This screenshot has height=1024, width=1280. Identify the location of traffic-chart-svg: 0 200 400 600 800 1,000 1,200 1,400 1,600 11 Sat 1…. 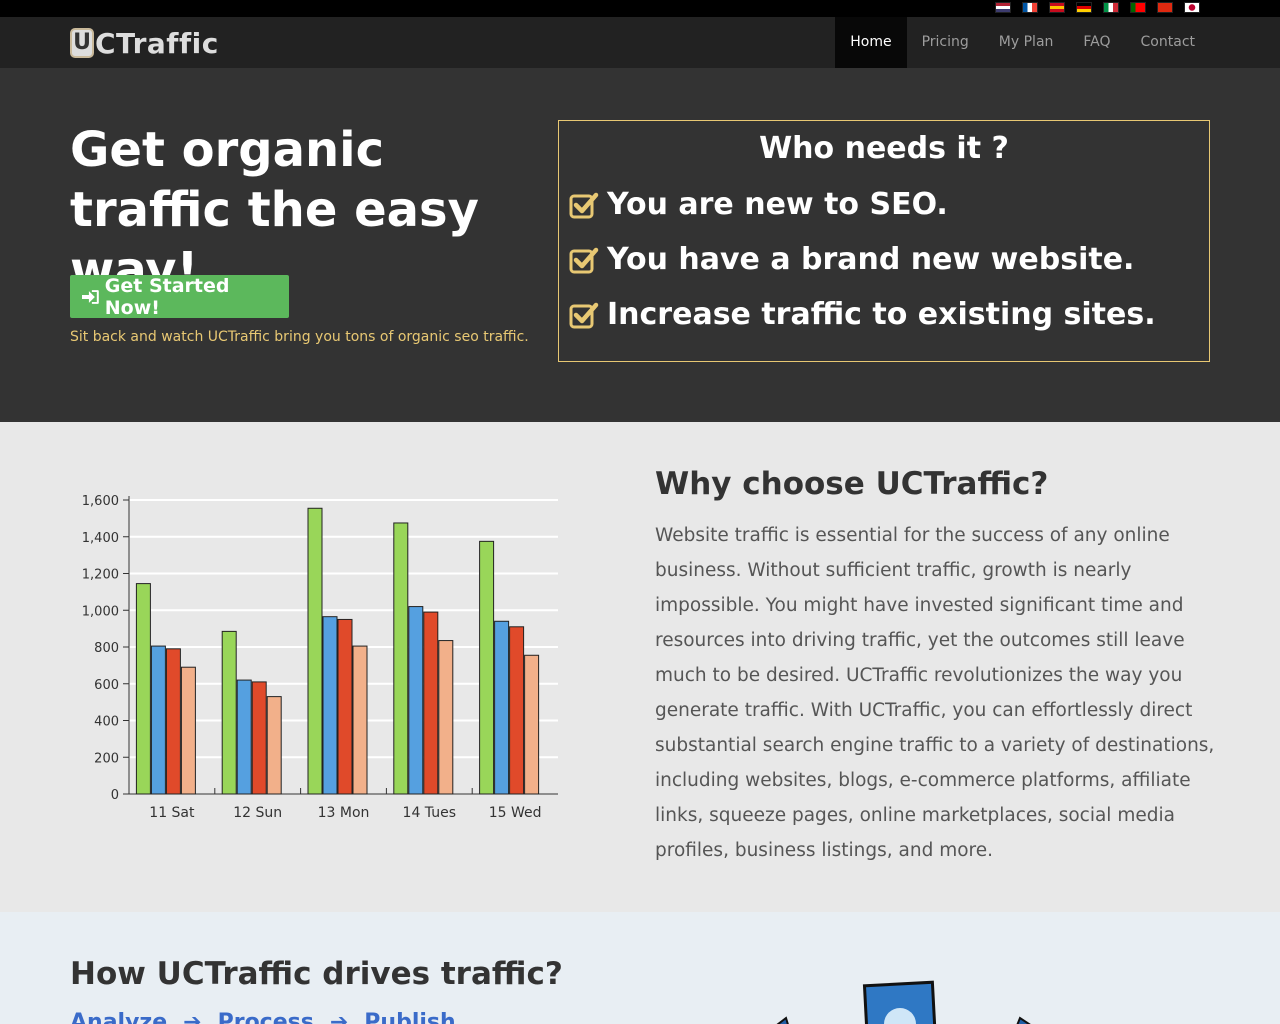
(320, 657).